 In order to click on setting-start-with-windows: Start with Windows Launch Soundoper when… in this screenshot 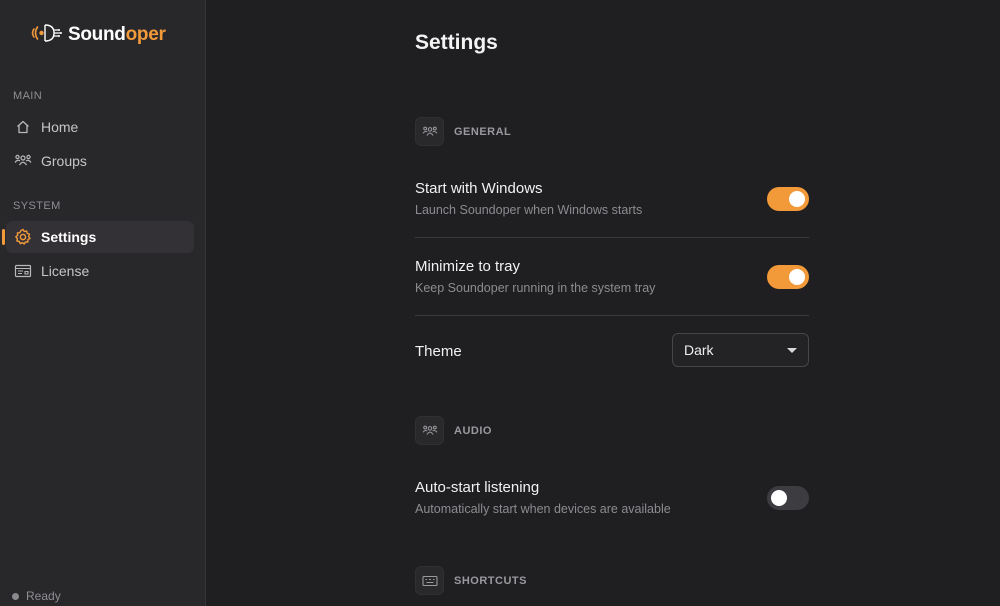, I will do `click(612, 198)`.